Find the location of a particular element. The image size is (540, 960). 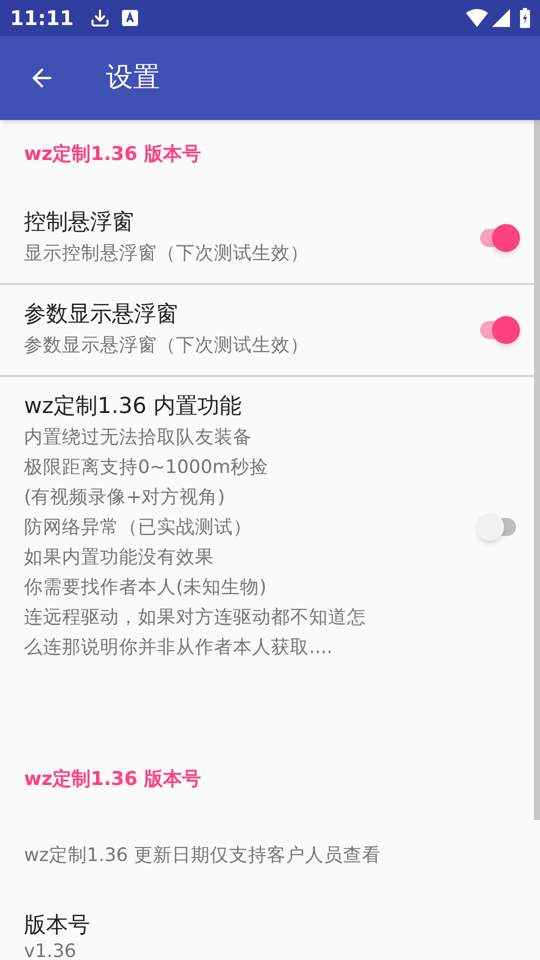

wifi-icon is located at coordinates (477, 18).